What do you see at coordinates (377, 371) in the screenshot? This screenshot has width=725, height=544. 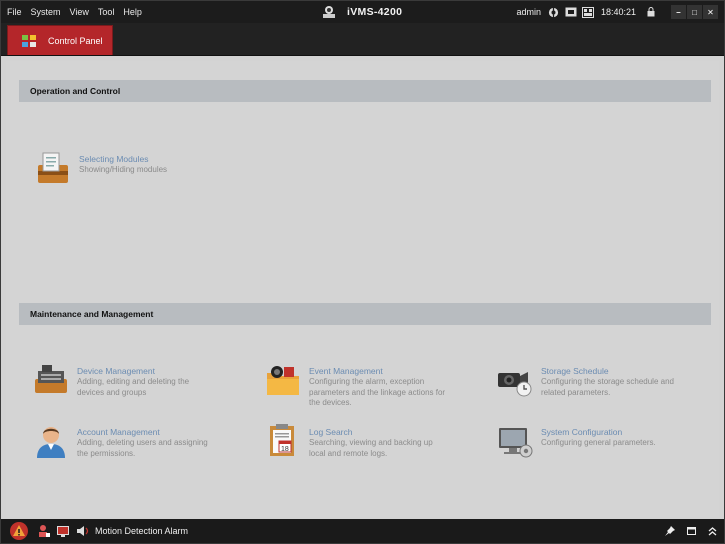 I see `module-title: Event Management` at bounding box center [377, 371].